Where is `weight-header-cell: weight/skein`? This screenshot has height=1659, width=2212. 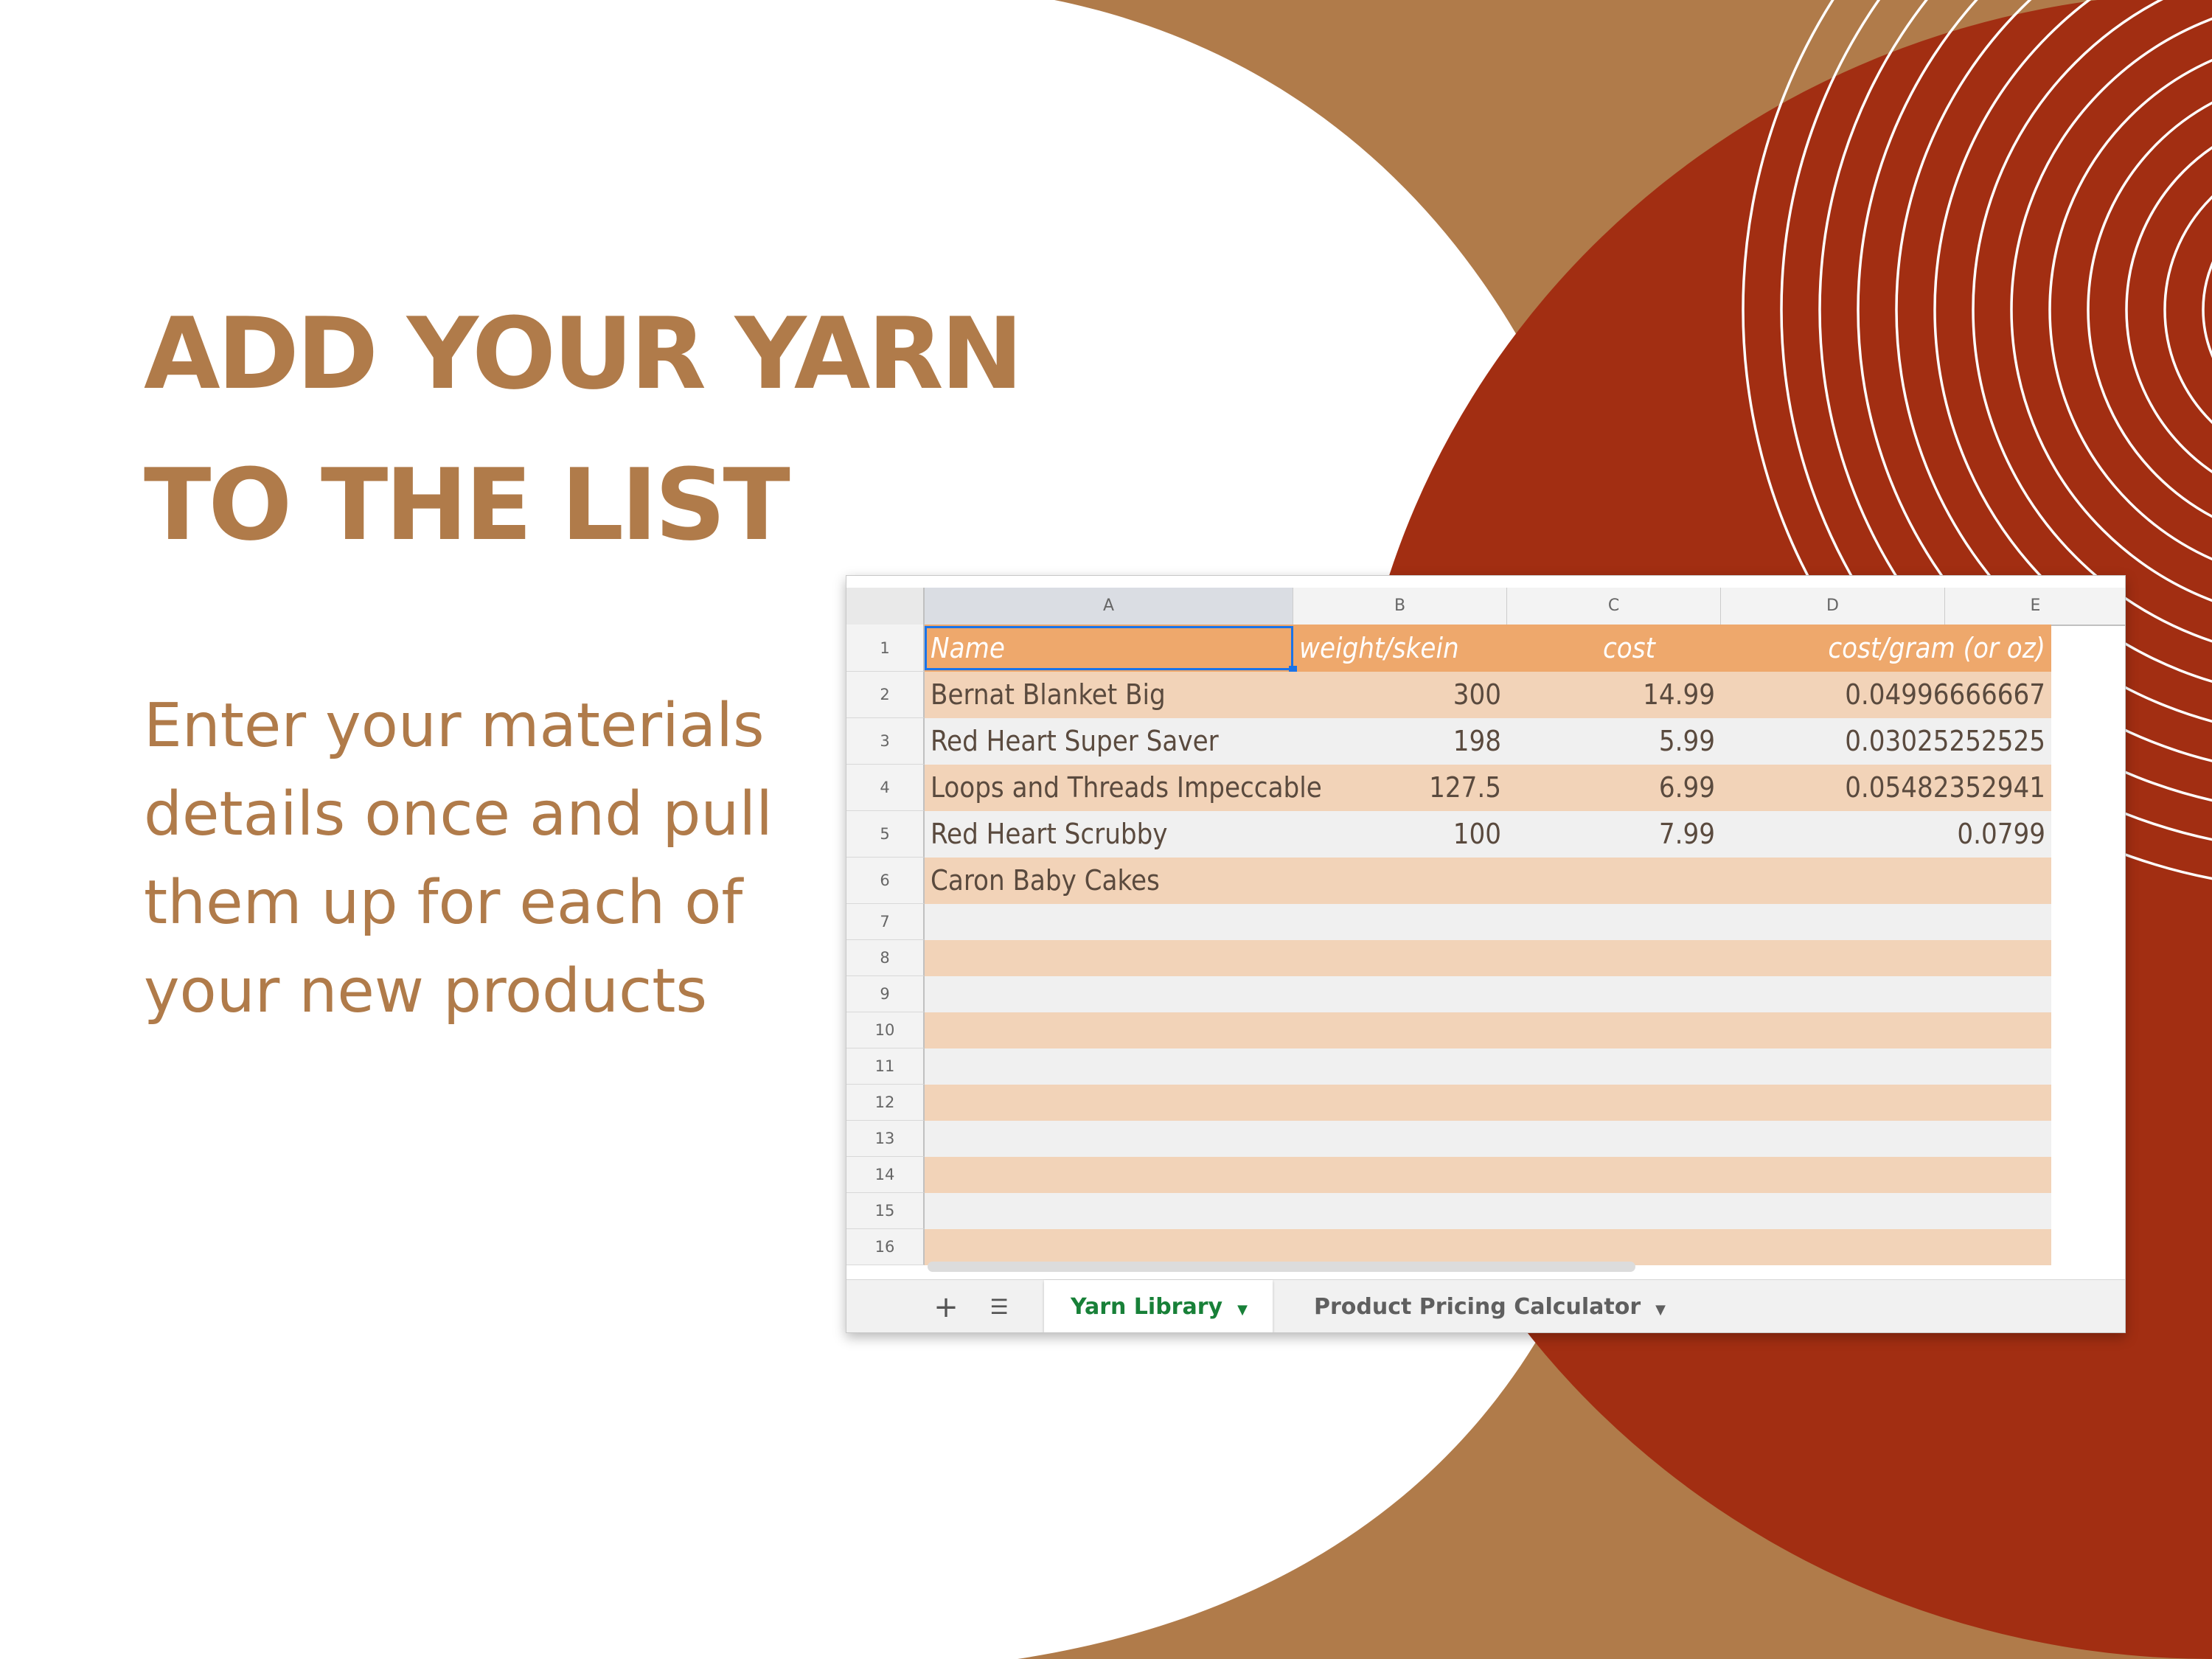
weight-header-cell: weight/skein is located at coordinates (1400, 648).